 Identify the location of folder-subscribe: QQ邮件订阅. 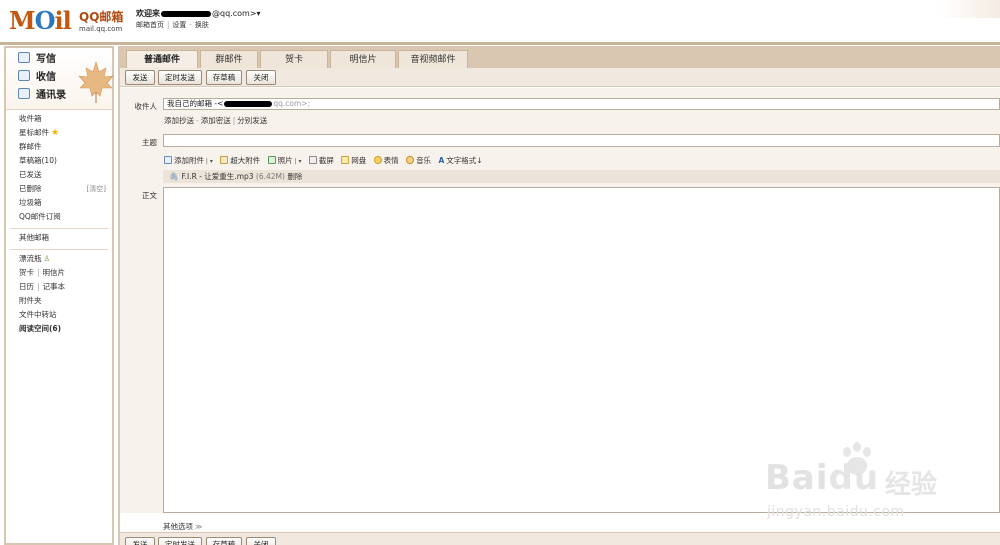
(59, 217).